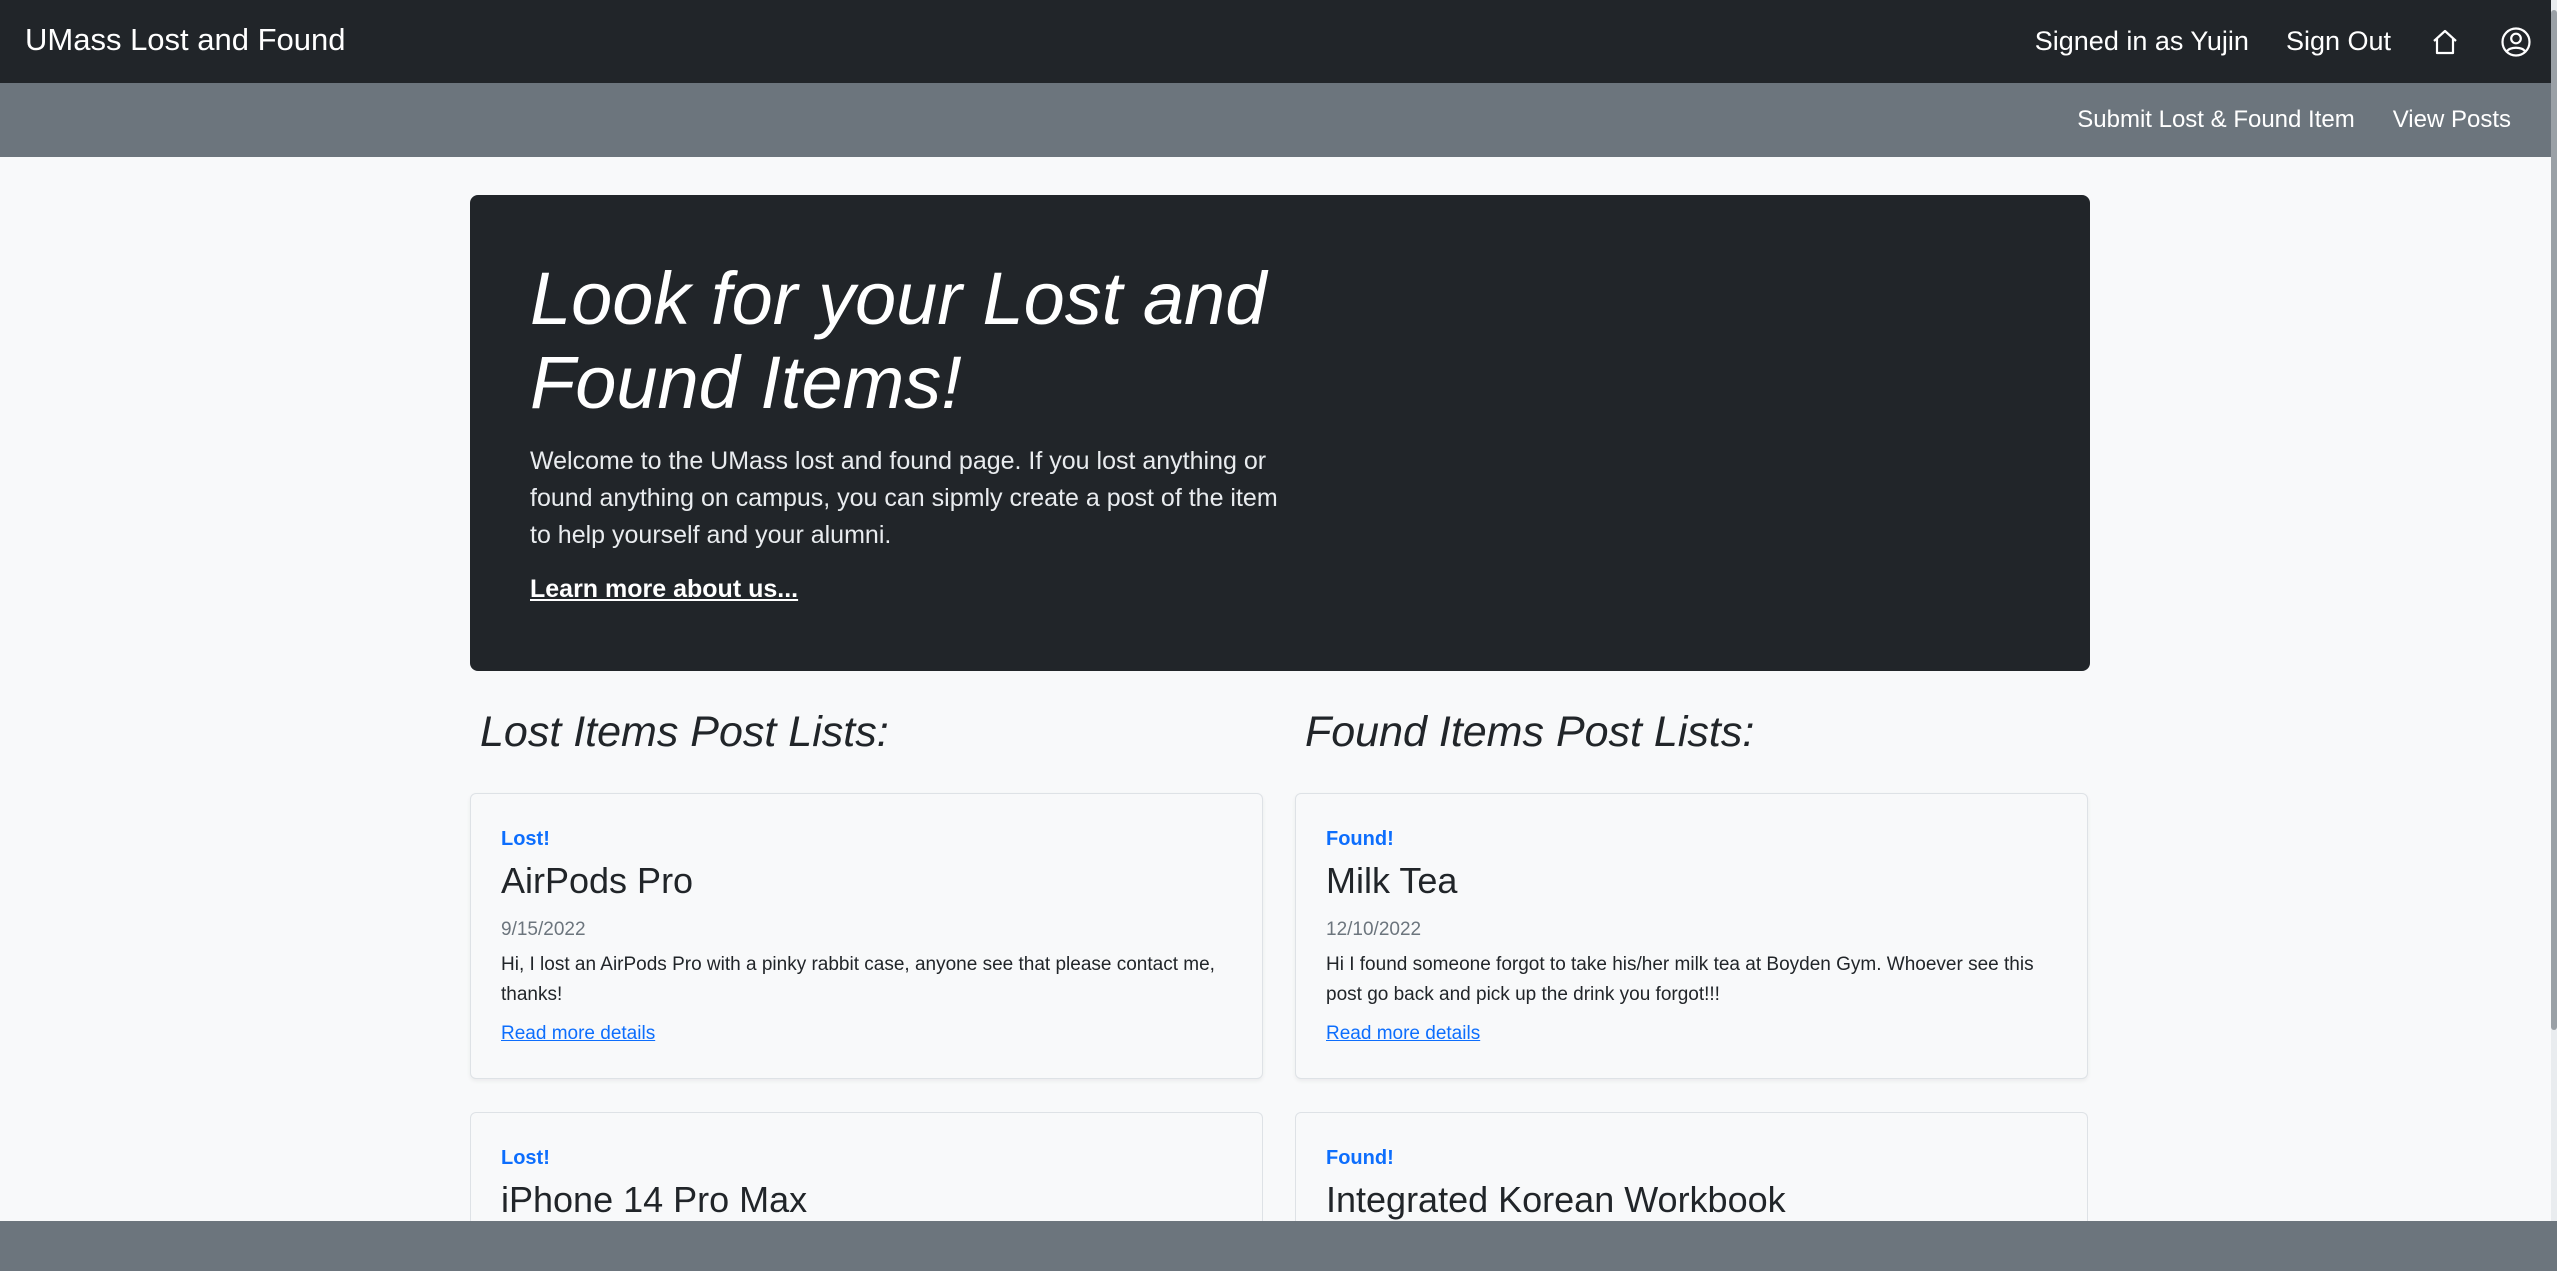 The image size is (2557, 1271). I want to click on page-scrollbar, so click(2554, 610).